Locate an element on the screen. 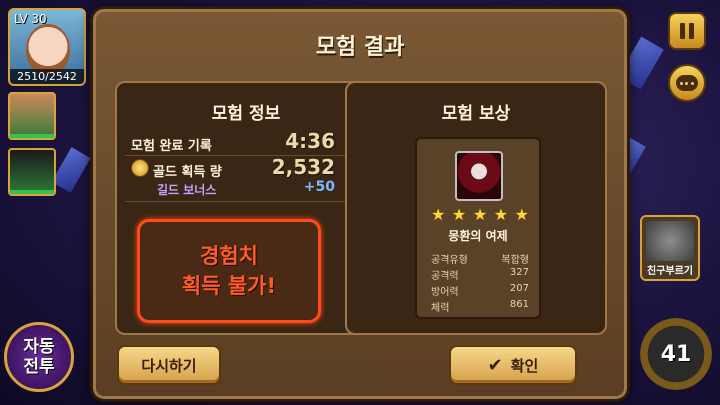 The height and width of the screenshot is (405, 720). auto-battle-label-line2: 전투 is located at coordinates (39, 367).